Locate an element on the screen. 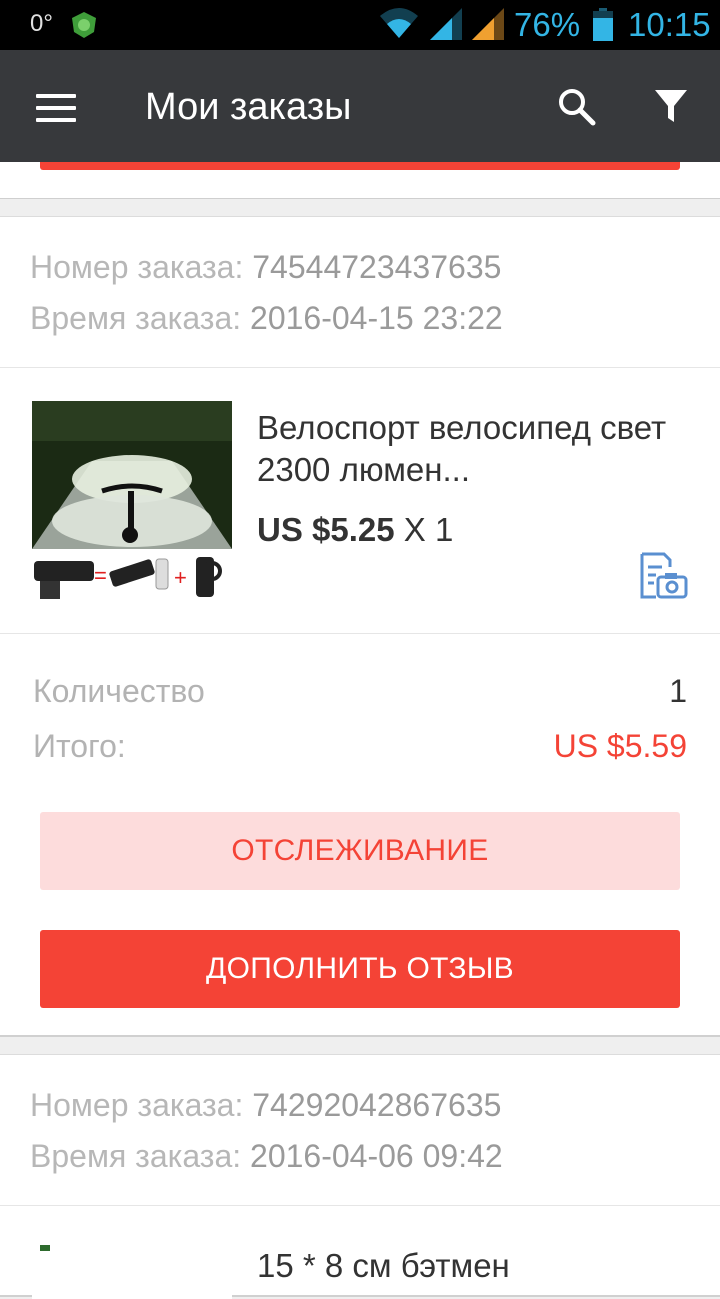 This screenshot has width=720, height=1299. quantity-value: 1 is located at coordinates (678, 691).